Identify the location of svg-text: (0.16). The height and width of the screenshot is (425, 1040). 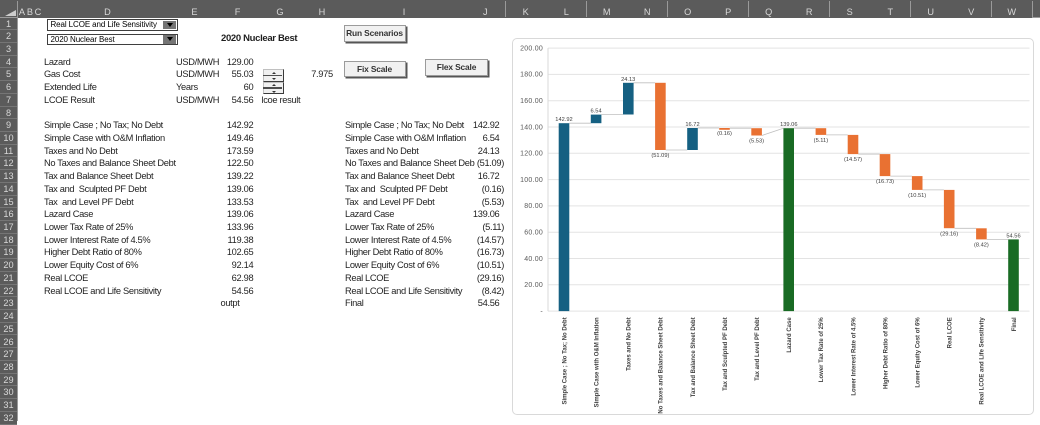
(724, 134).